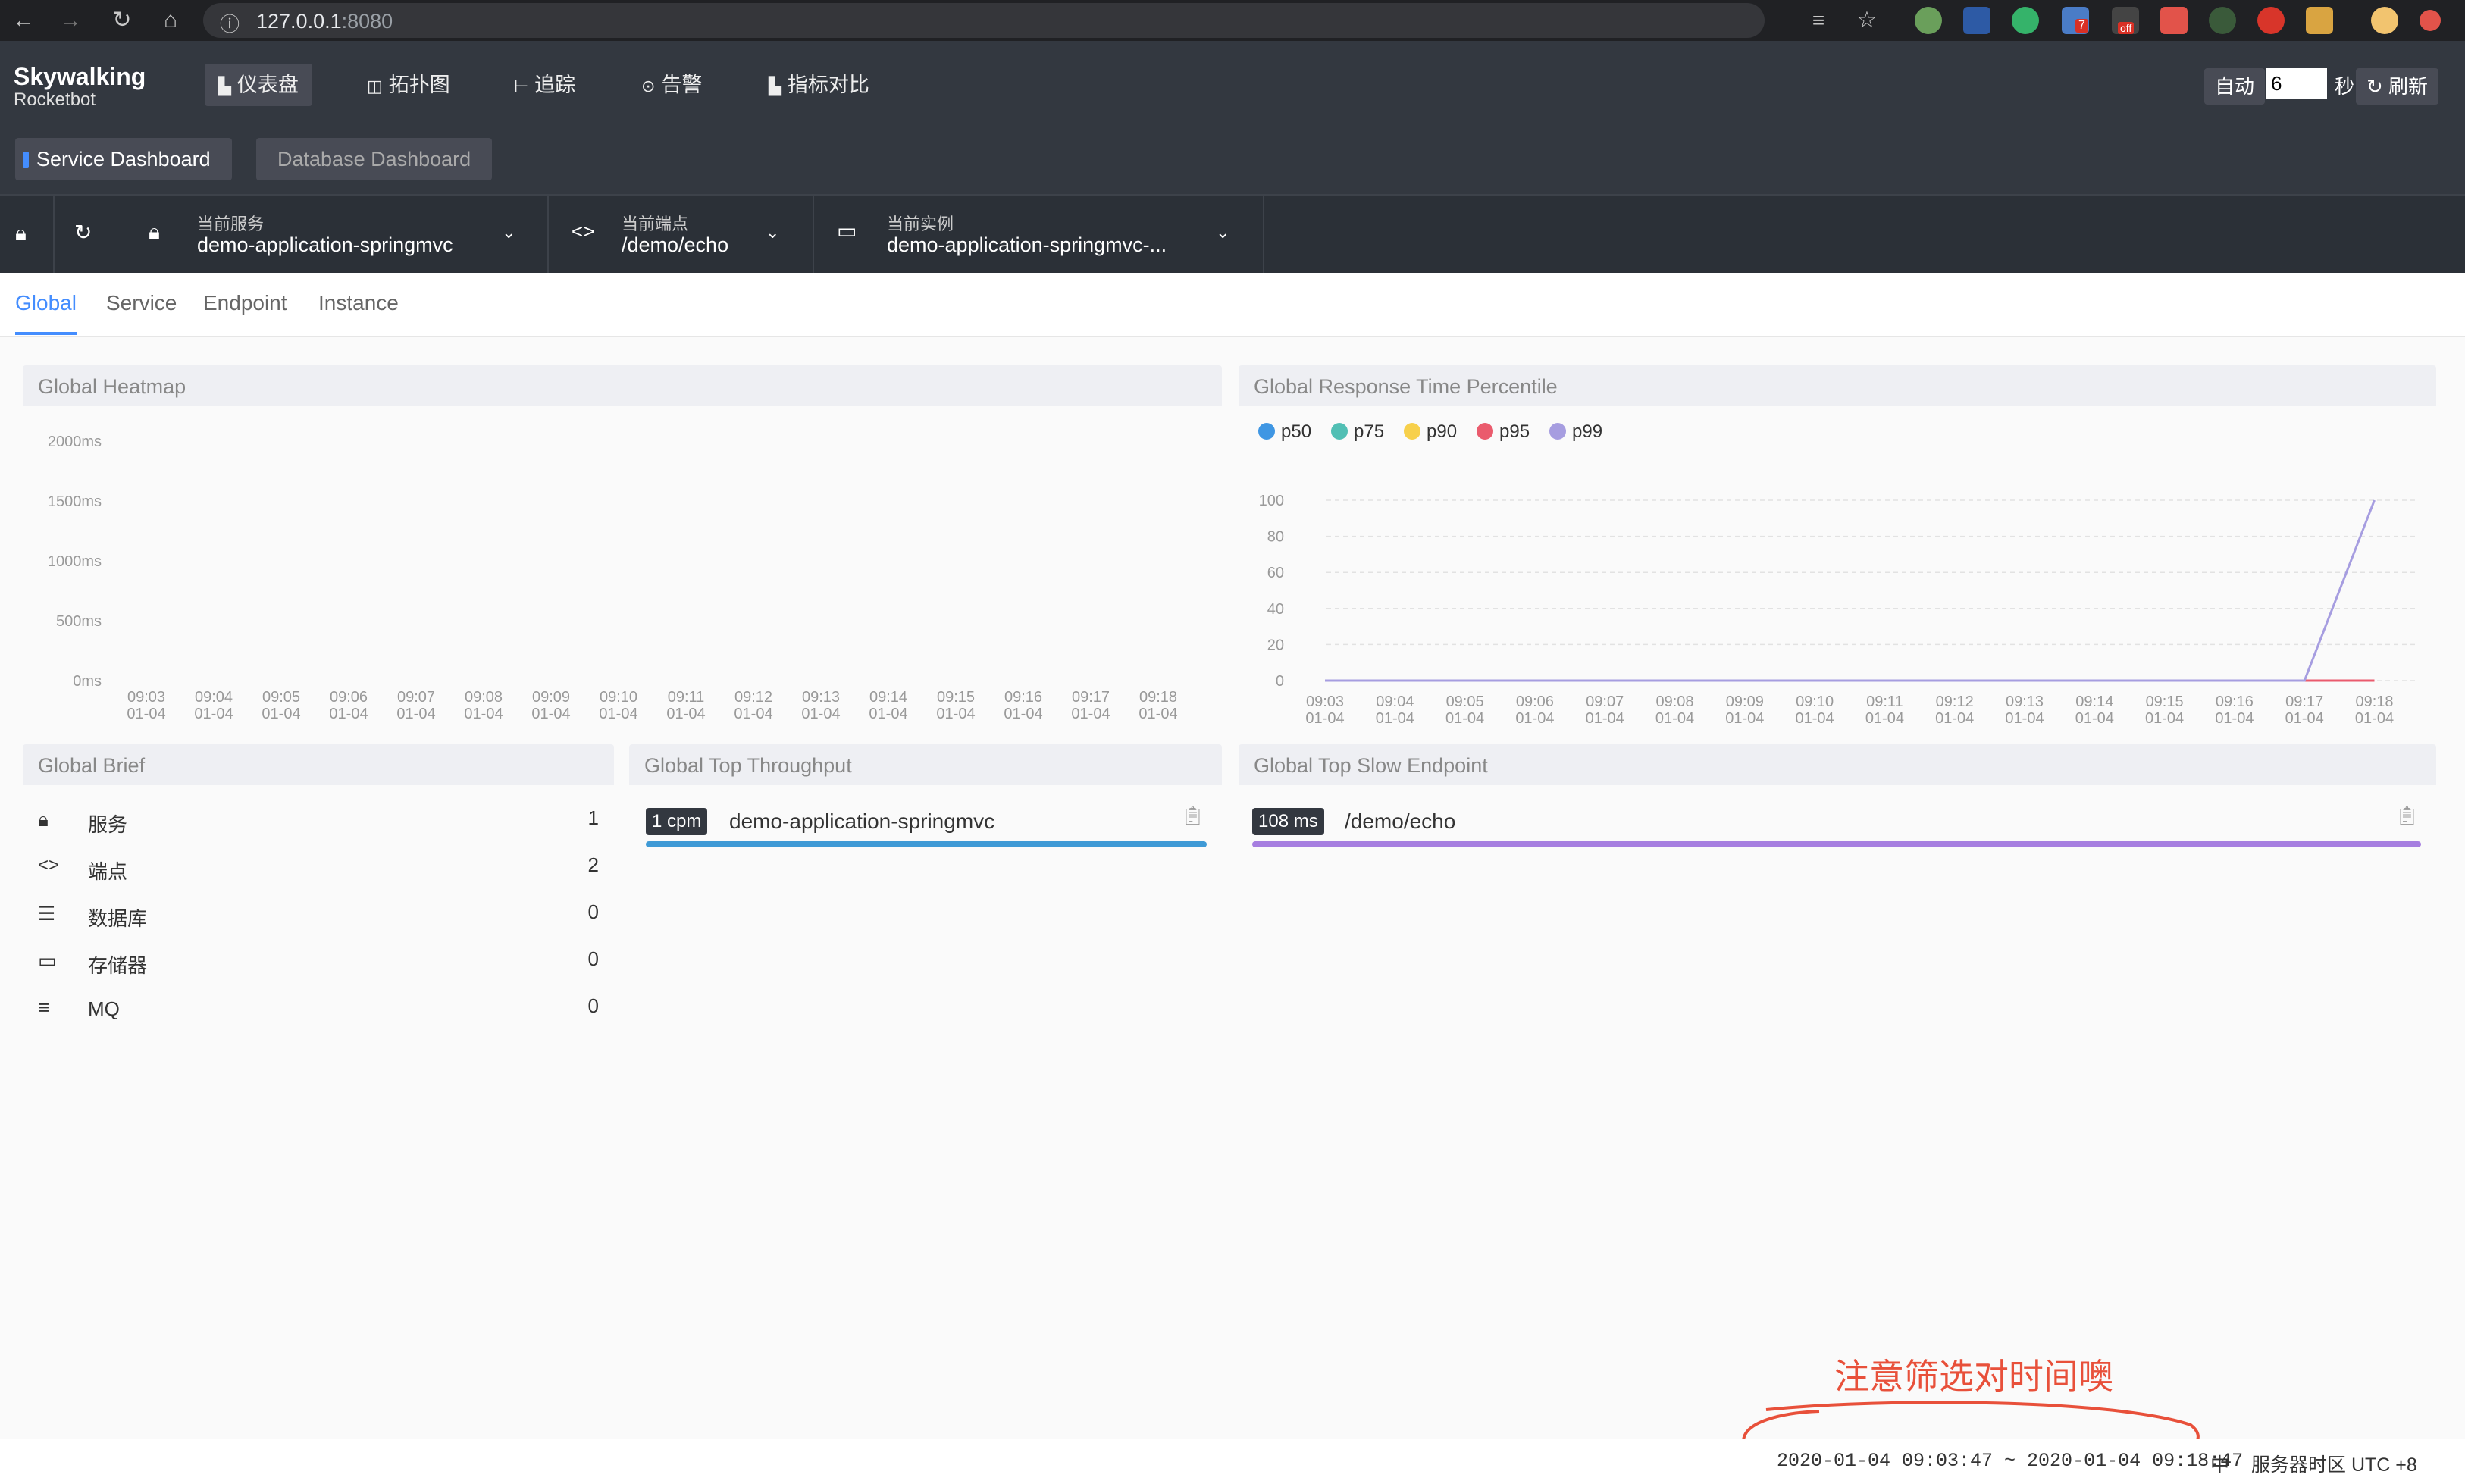 This screenshot has height=1484, width=2465. Describe the element at coordinates (544, 85) in the screenshot. I see `nav-trace: ⊢ 追踪` at that location.